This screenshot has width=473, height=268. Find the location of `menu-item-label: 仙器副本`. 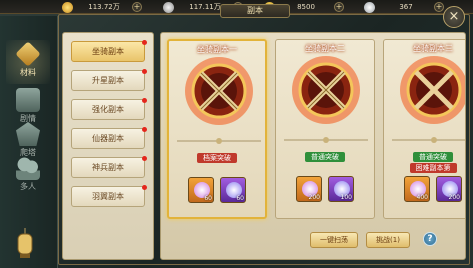

menu-item-label: 仙器副本 is located at coordinates (108, 138).